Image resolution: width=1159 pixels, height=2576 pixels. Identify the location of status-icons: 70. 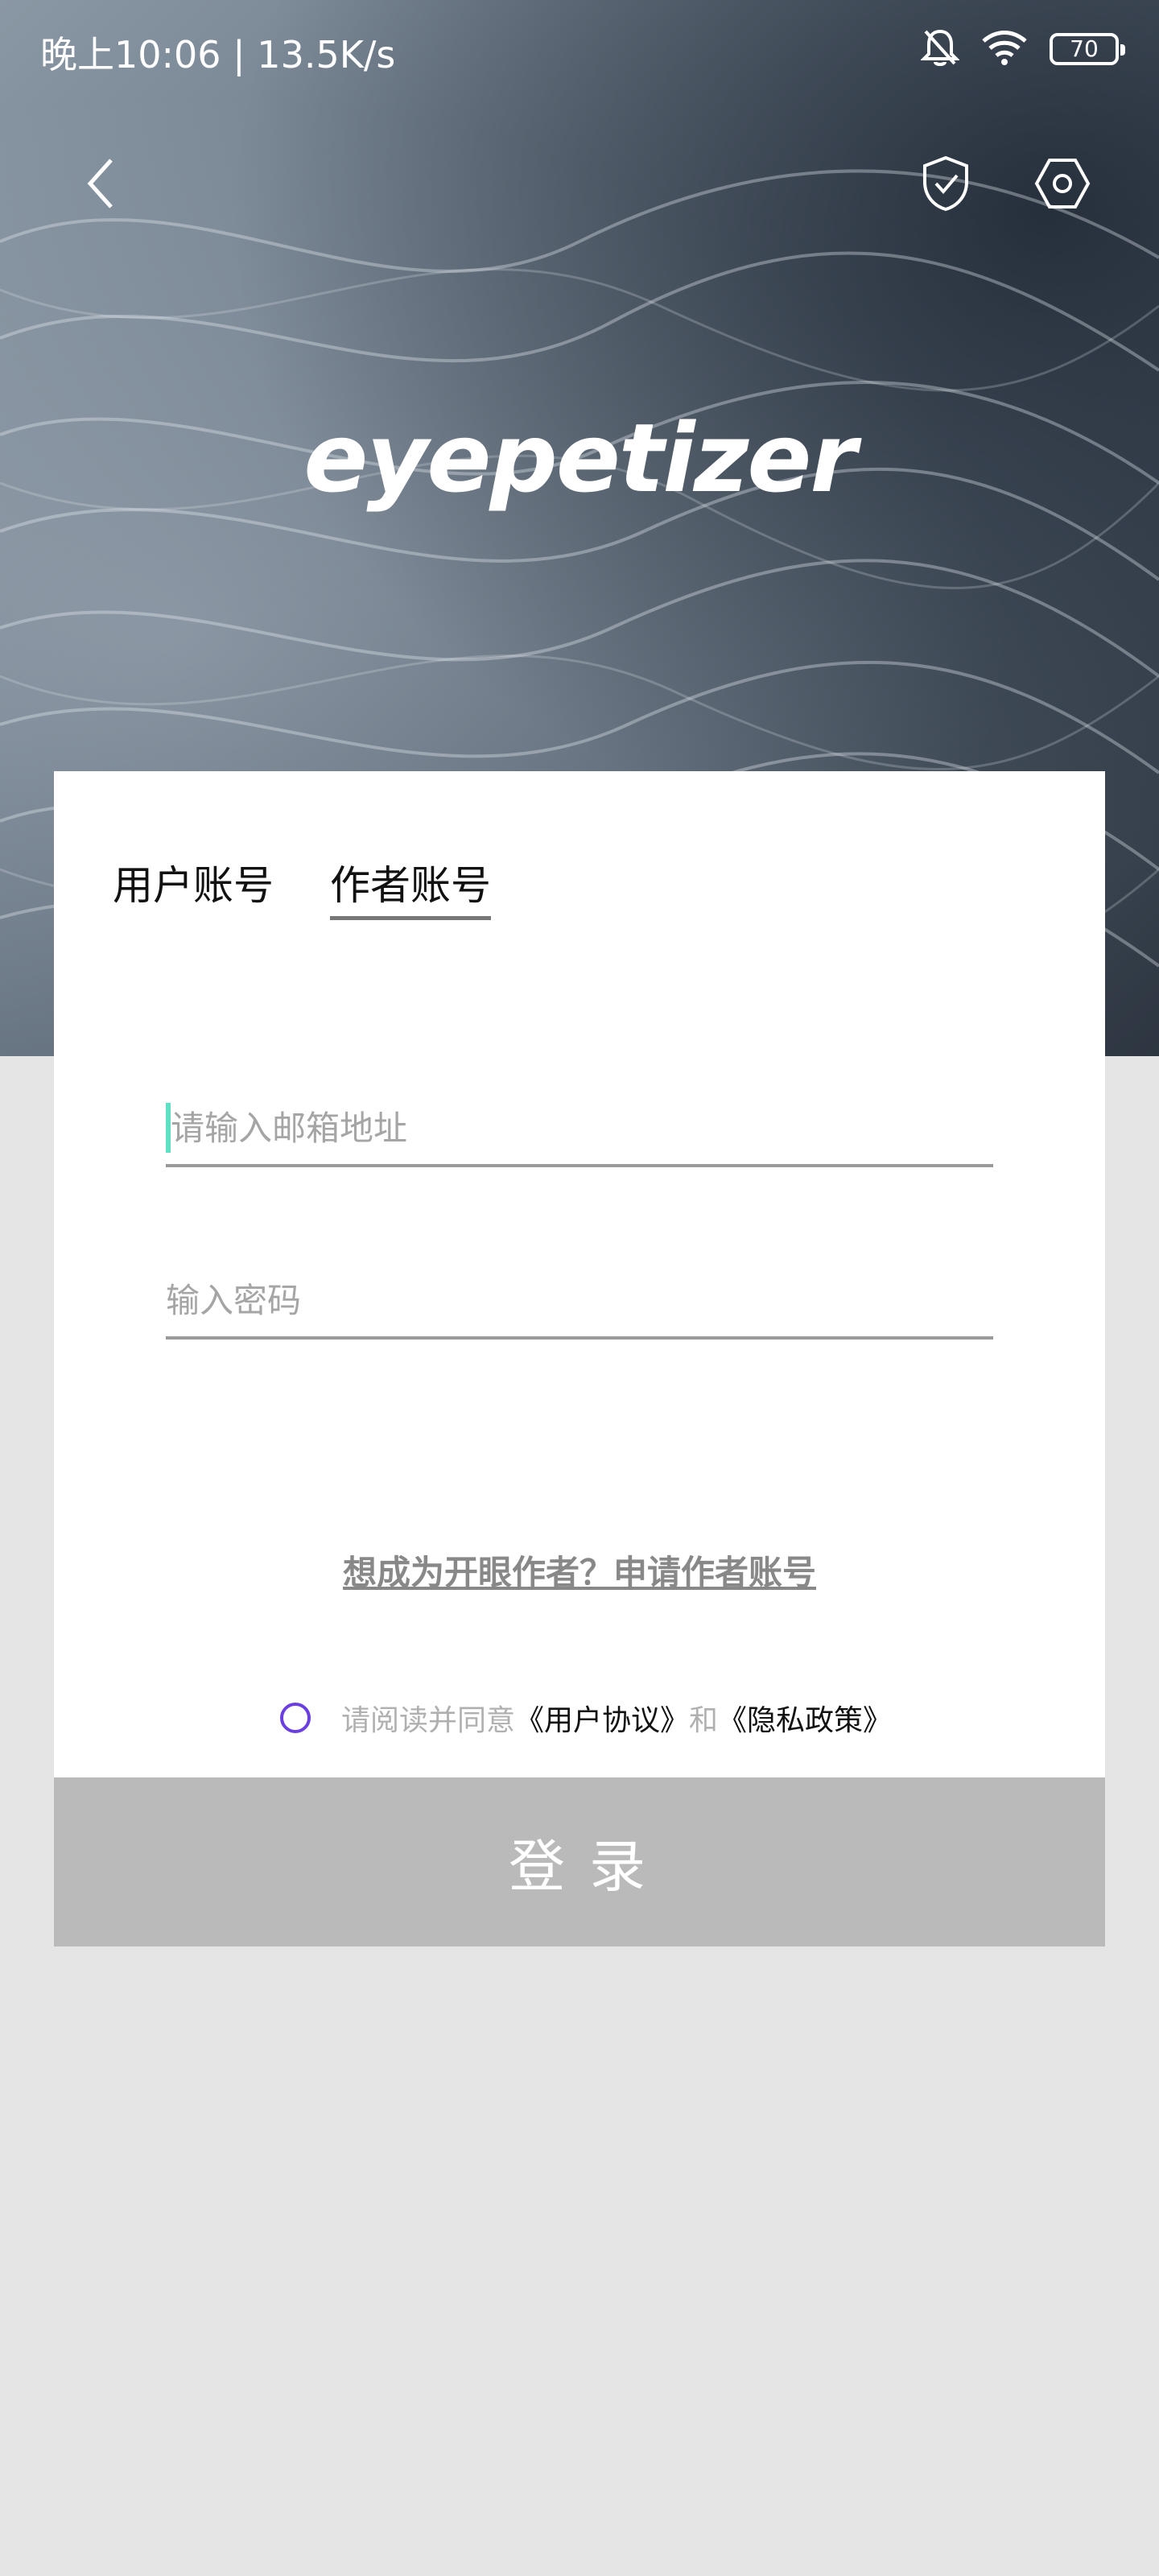
(1022, 49).